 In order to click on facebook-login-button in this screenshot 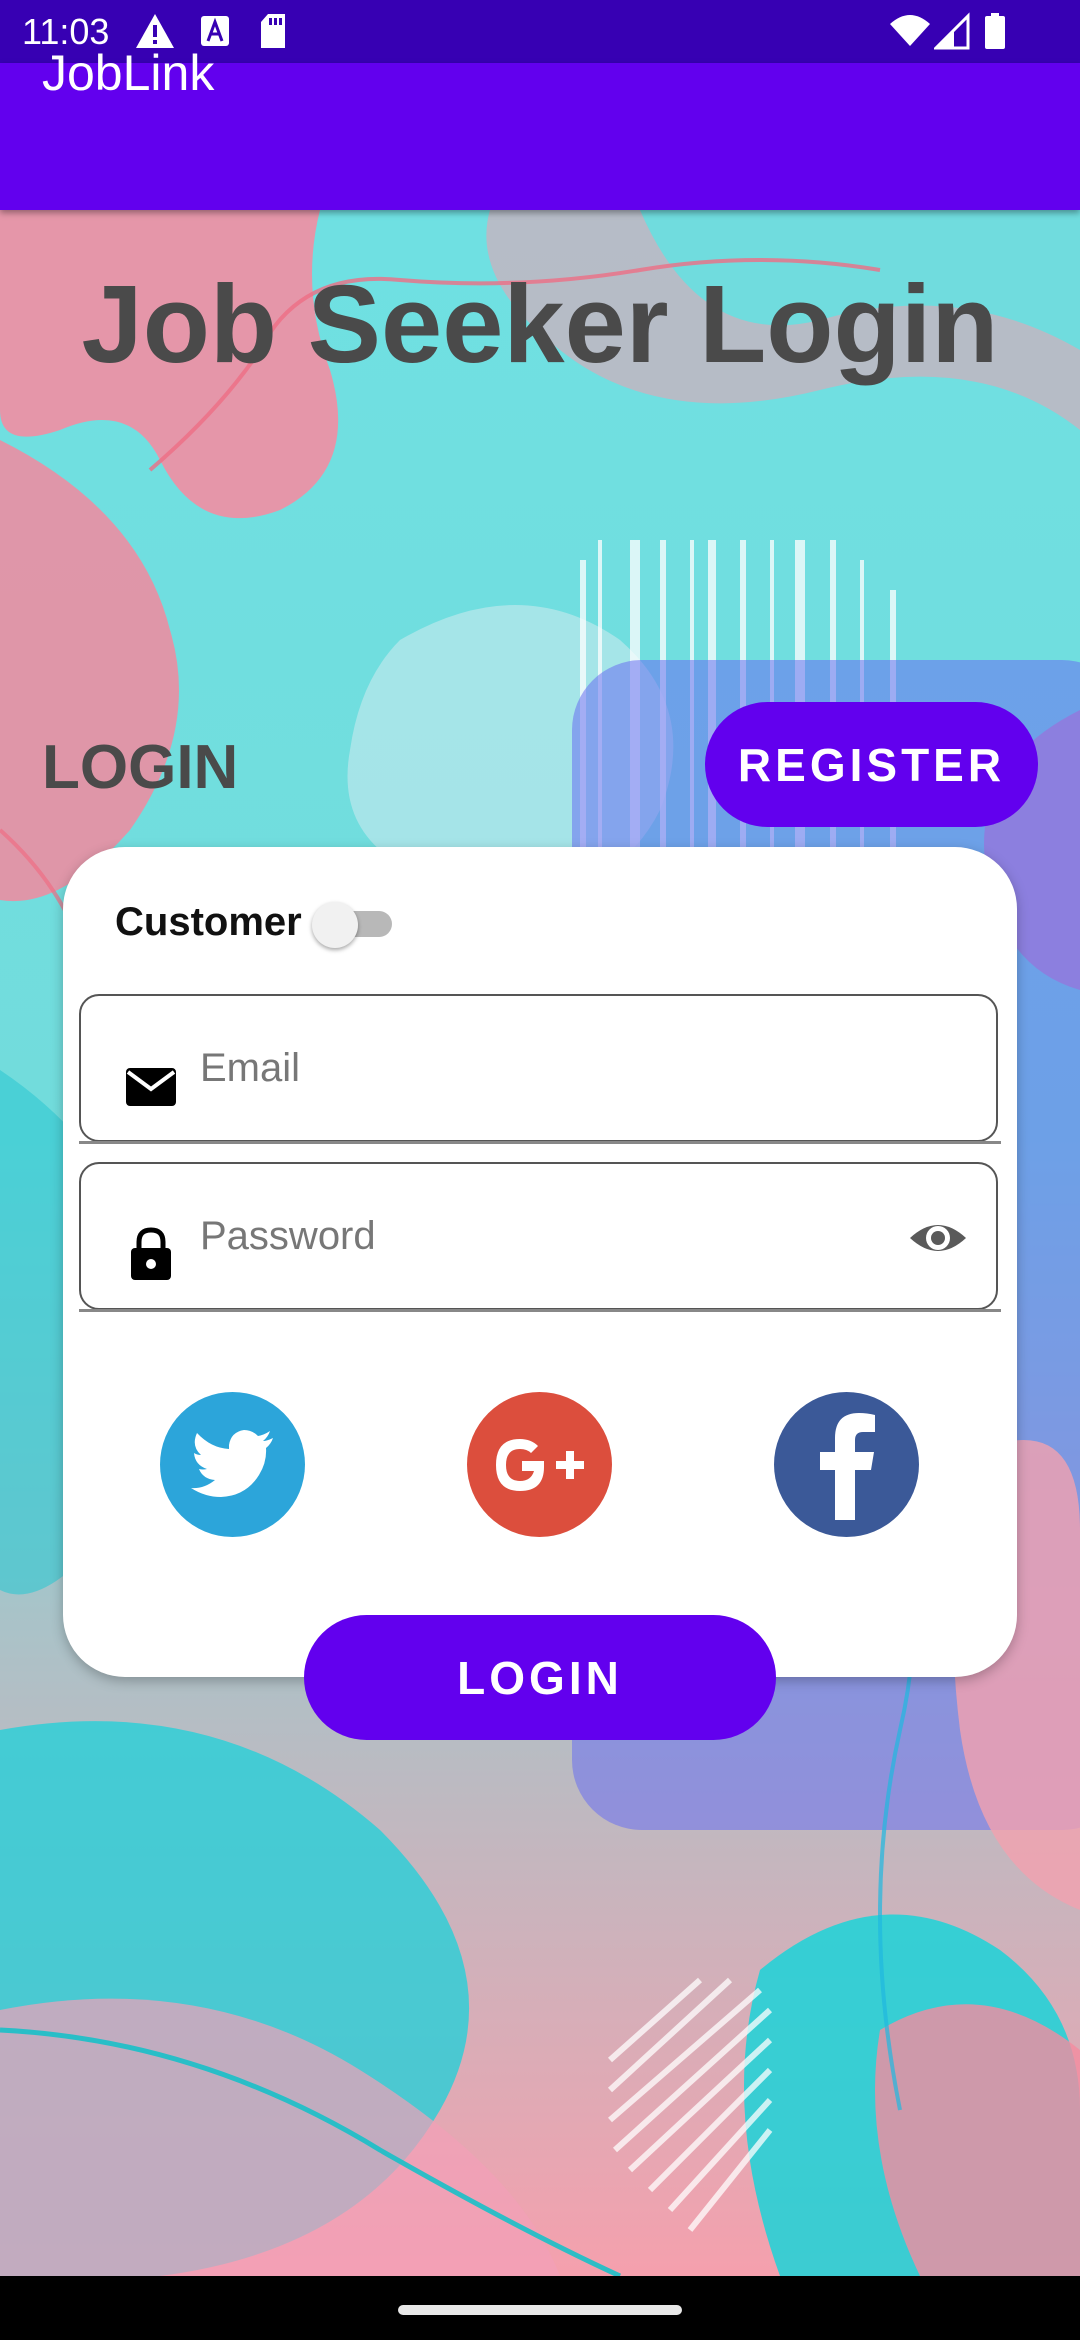, I will do `click(846, 1464)`.